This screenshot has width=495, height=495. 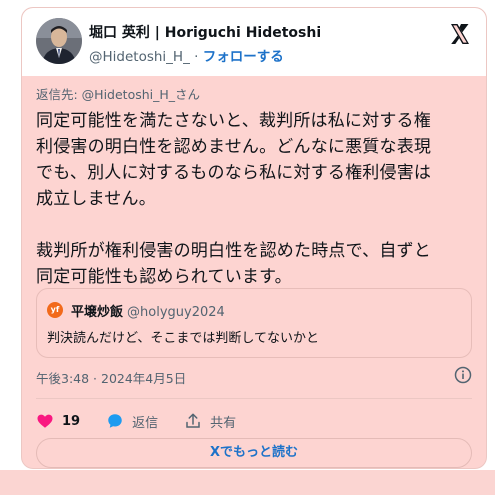 I want to click on like-count: 19, so click(x=71, y=421).